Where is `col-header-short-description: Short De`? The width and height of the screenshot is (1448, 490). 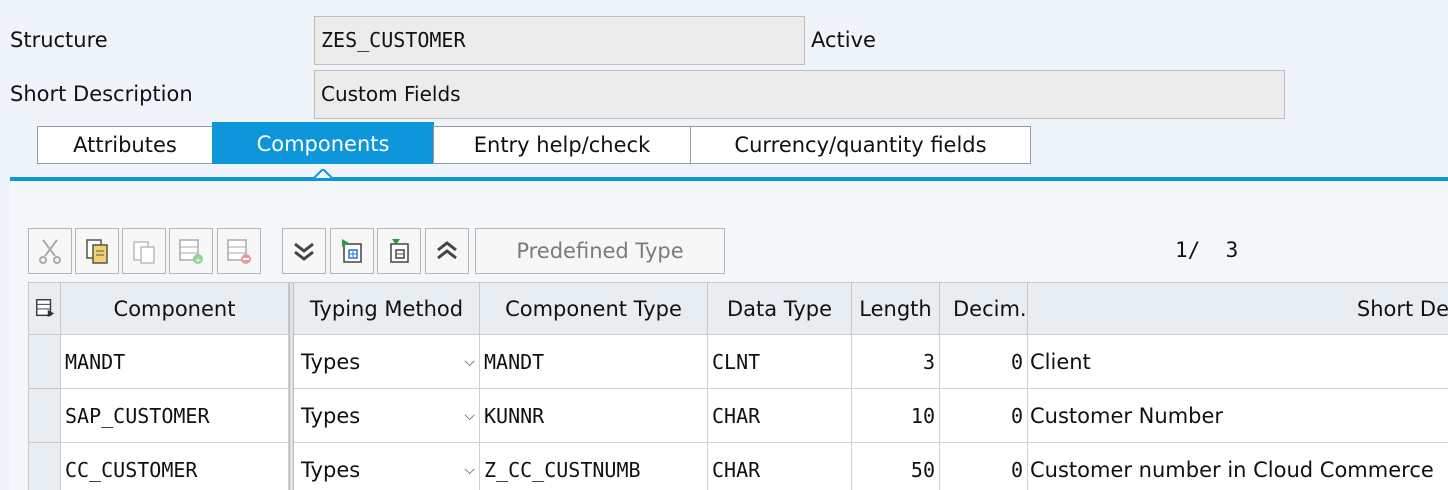
col-header-short-description: Short De is located at coordinates (1238, 309).